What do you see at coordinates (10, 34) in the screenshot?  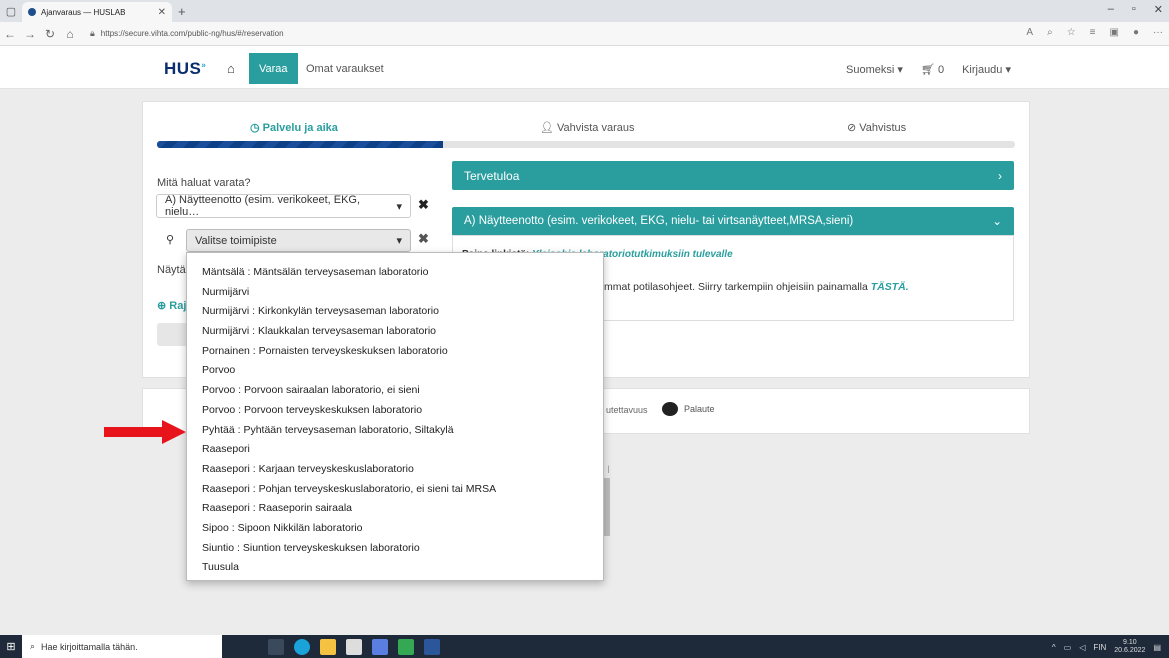 I see `back-icon: ←` at bounding box center [10, 34].